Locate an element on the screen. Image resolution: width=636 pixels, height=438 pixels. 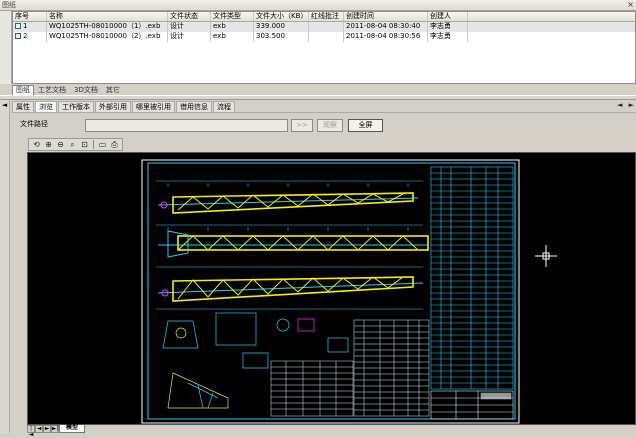
tab-scroll-arrows: ◄ ► is located at coordinates (626, 105).